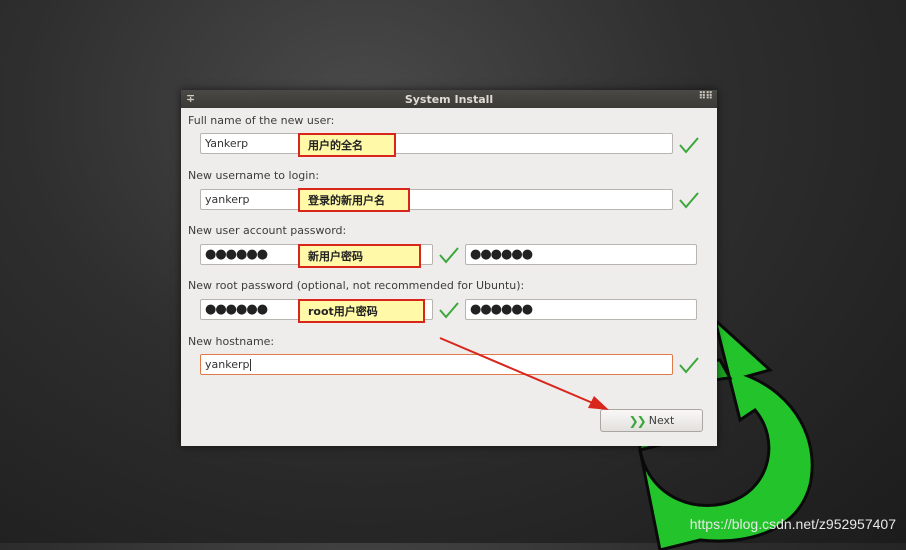 Image resolution: width=906 pixels, height=550 pixels. I want to click on annotation-password: 新用户密码, so click(359, 256).